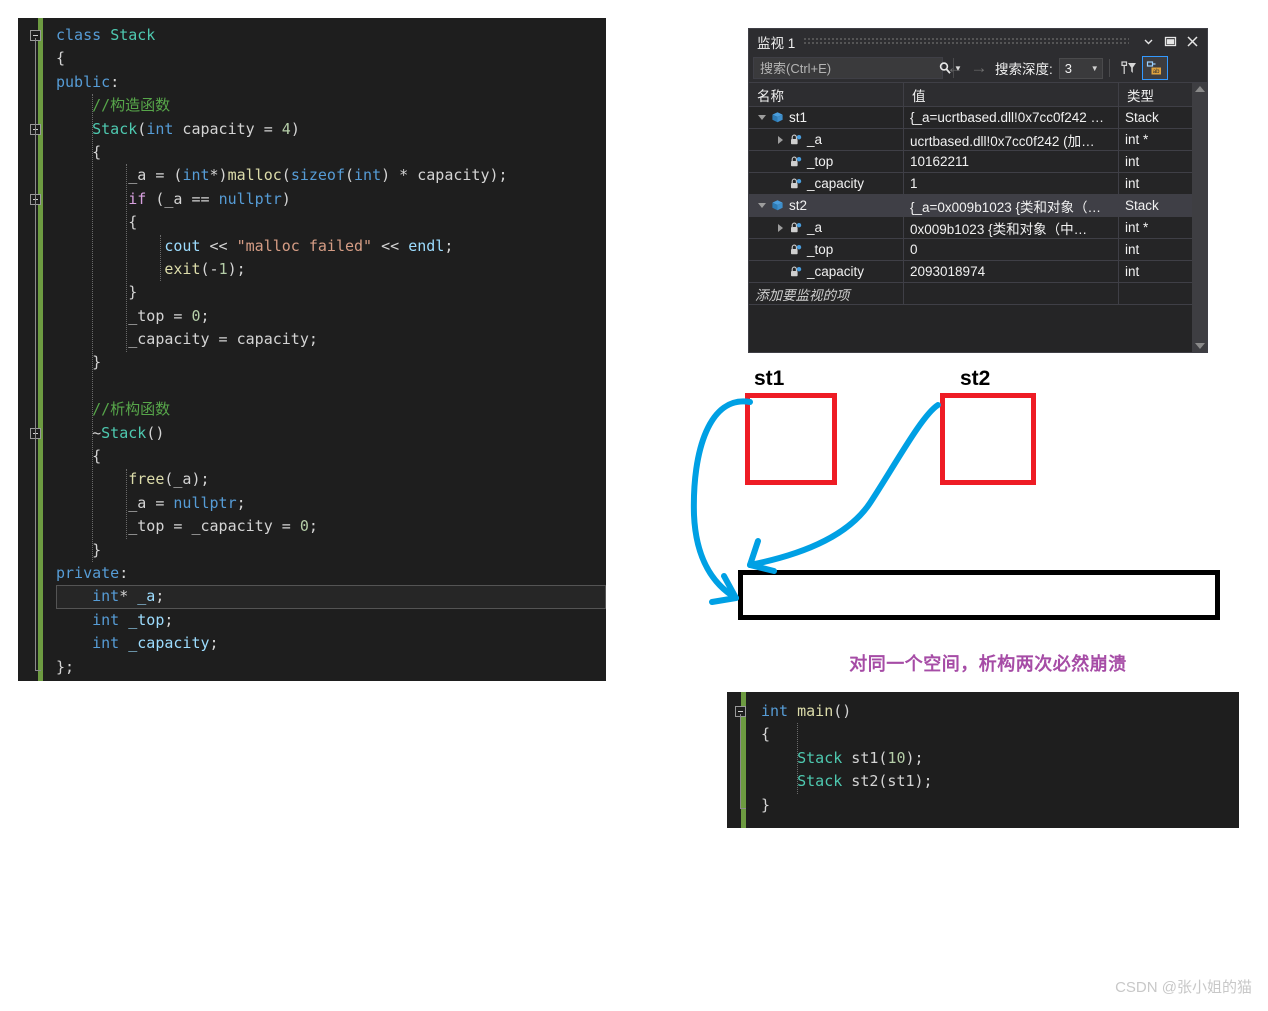 This screenshot has width=1268, height=1011. I want to click on watch-row: _top 0 int, so click(978, 250).